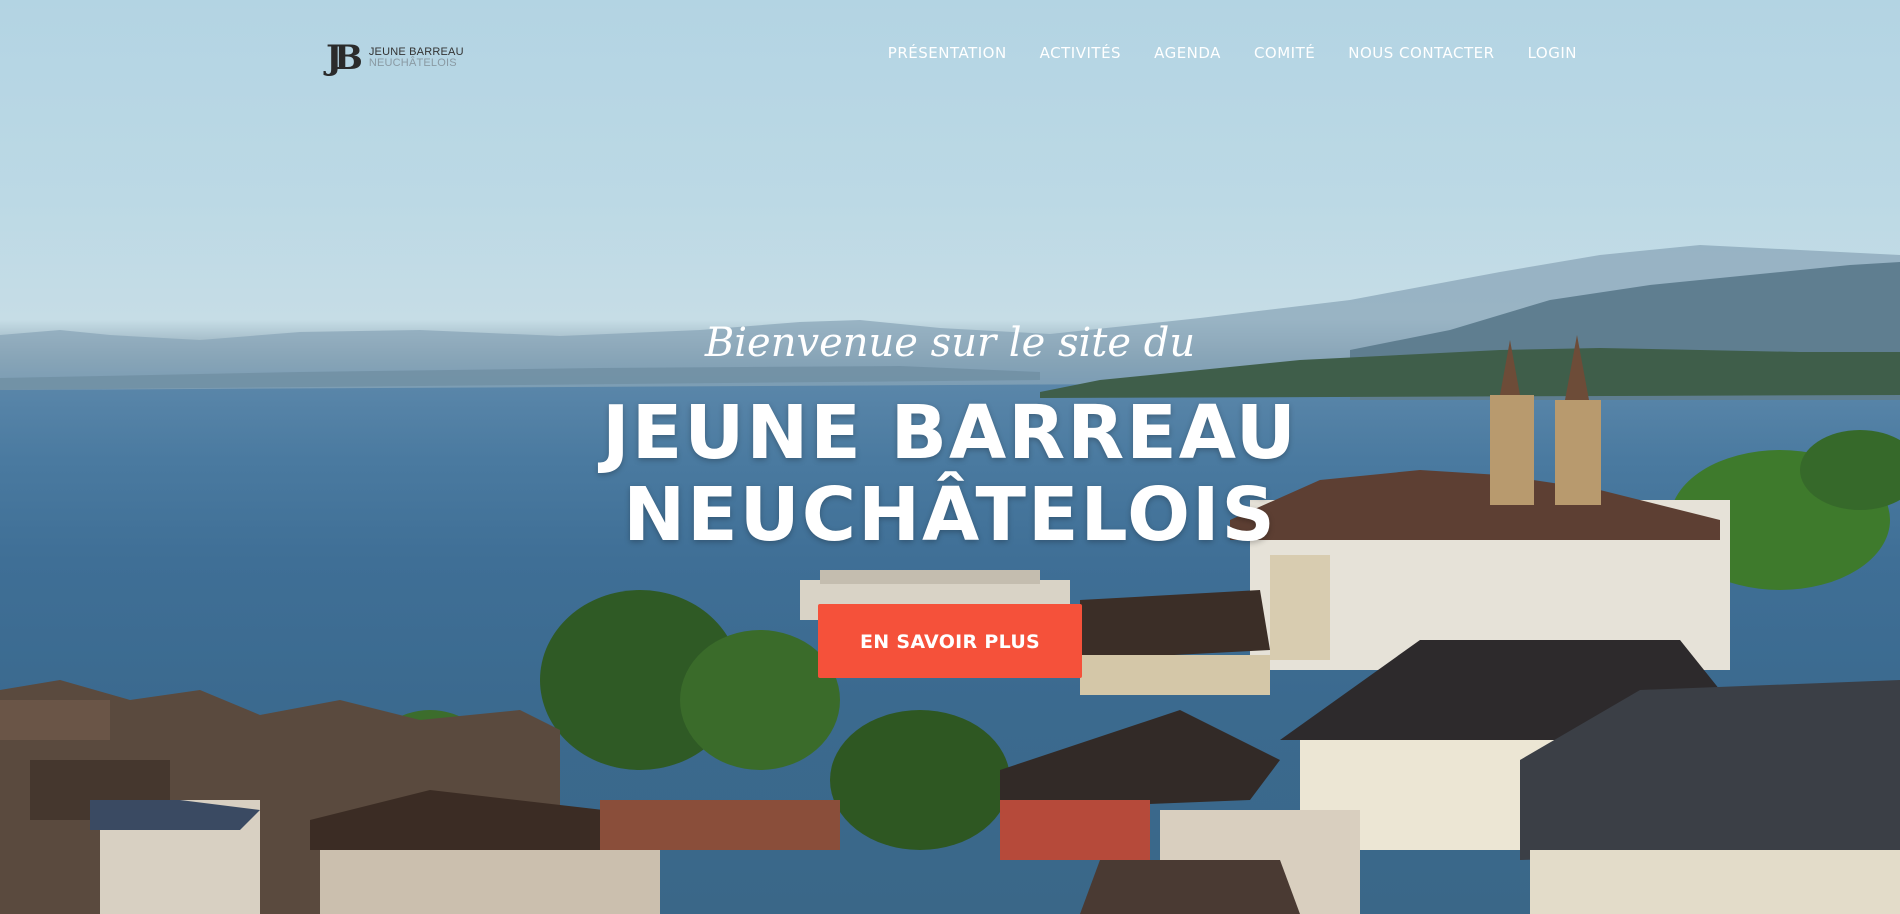 The height and width of the screenshot is (914, 1900). I want to click on logo-line-2: NEUCHÂTELOIS, so click(412, 63).